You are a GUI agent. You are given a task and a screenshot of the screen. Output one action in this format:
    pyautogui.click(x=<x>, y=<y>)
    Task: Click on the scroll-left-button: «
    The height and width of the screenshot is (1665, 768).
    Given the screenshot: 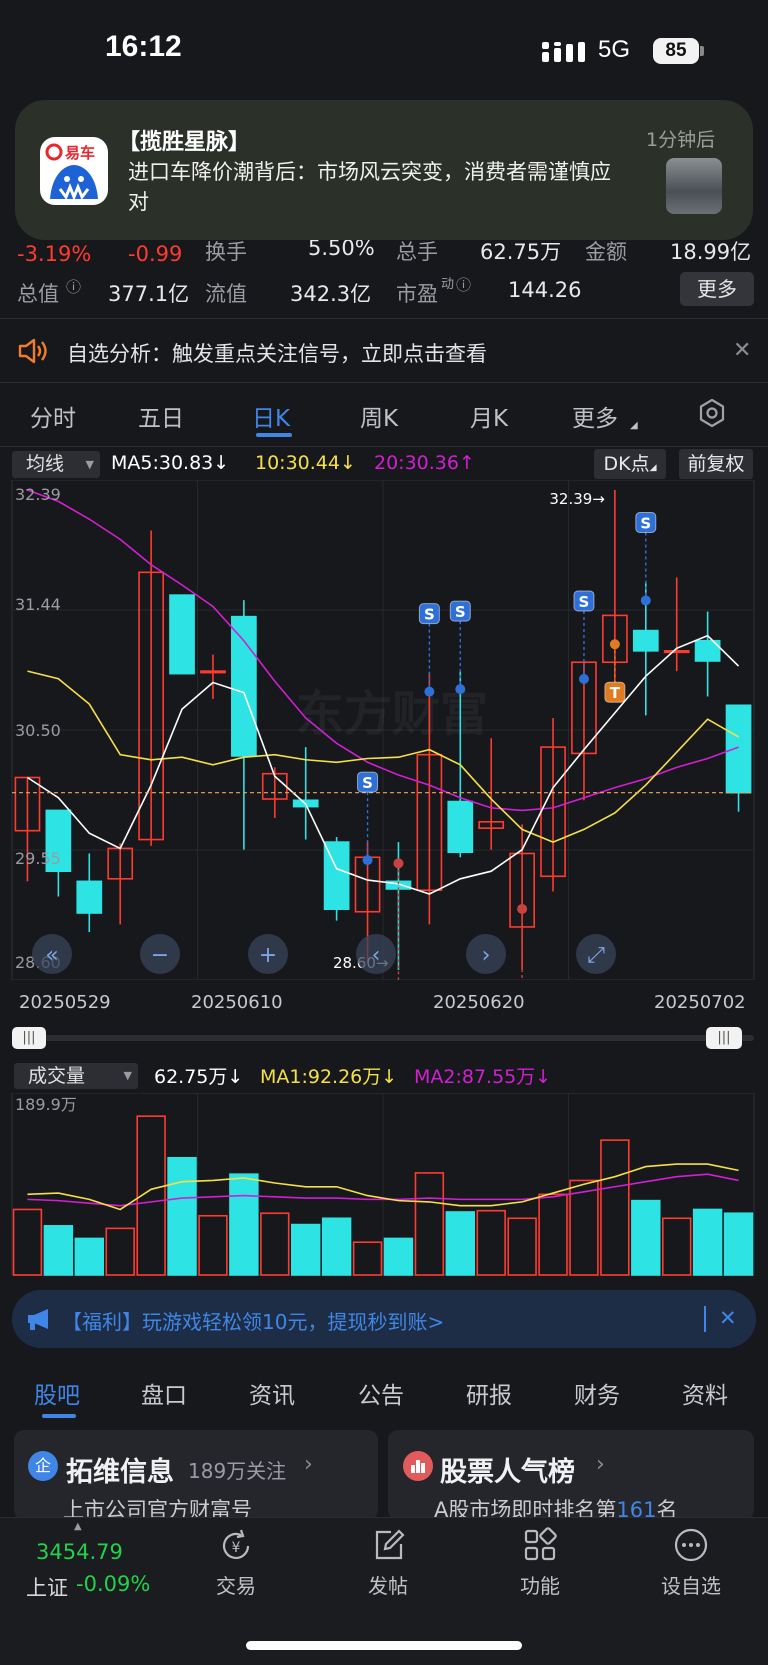 What is the action you would take?
    pyautogui.click(x=52, y=954)
    